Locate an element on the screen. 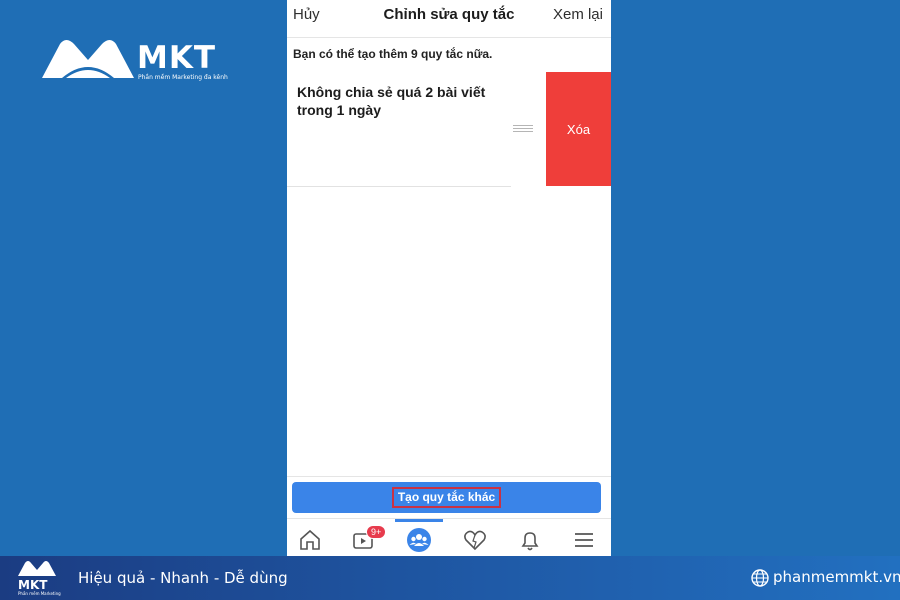 The width and height of the screenshot is (900, 600). footer-mkt-logo-icon: MKT Phần mềm Marketing is located at coordinates (39, 578).